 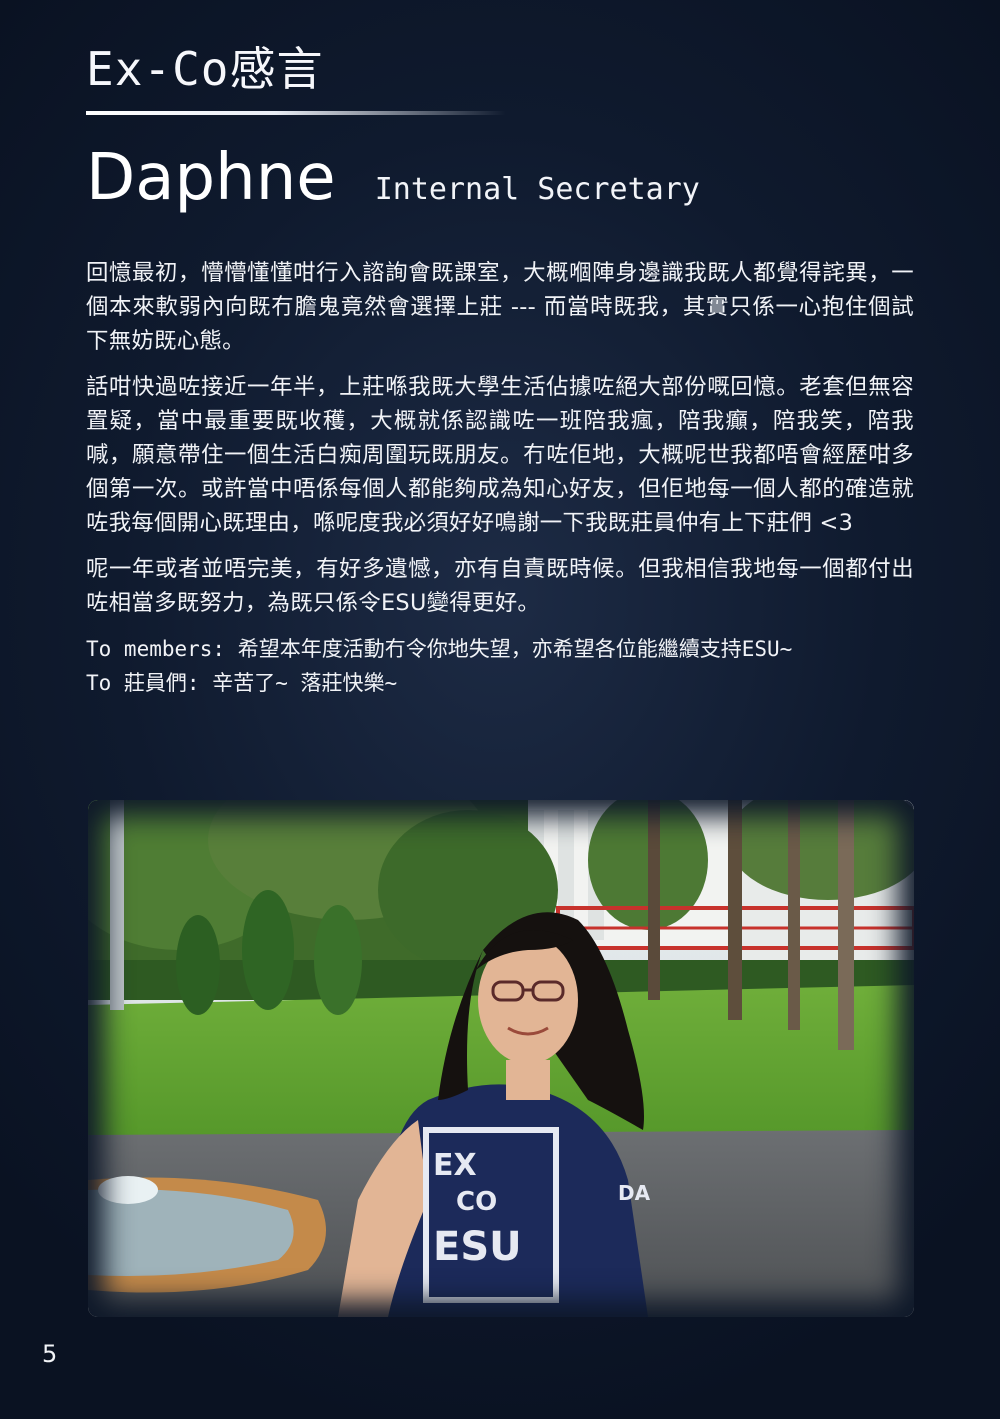 What do you see at coordinates (654, 900) in the screenshot?
I see `tree-trunk` at bounding box center [654, 900].